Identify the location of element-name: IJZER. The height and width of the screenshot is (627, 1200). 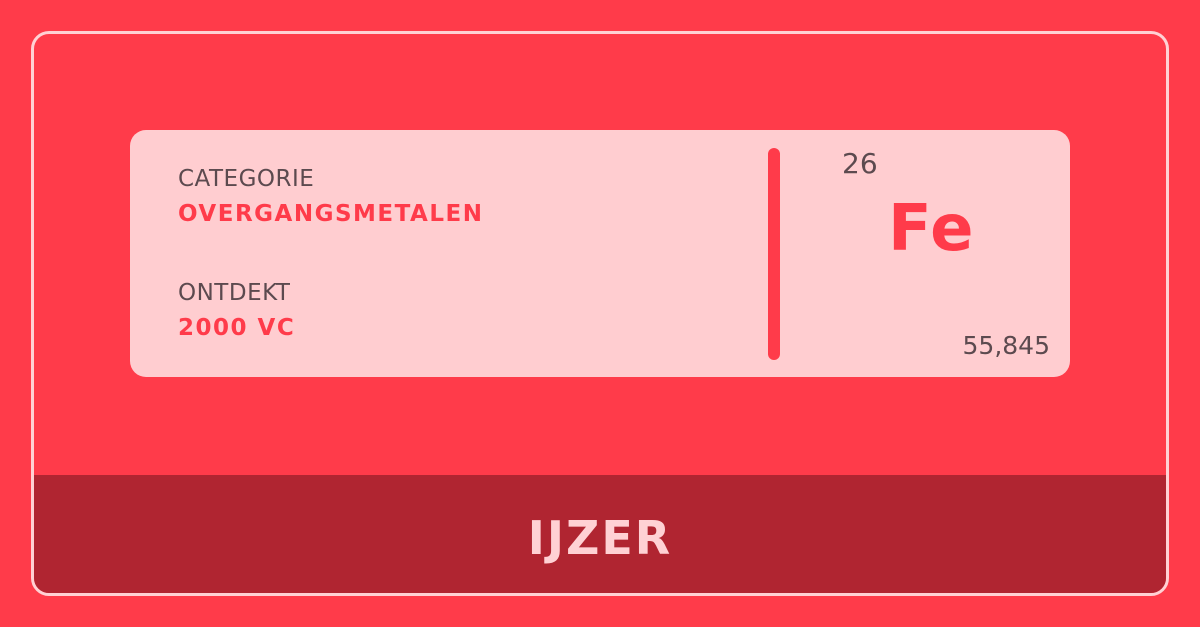
(600, 538).